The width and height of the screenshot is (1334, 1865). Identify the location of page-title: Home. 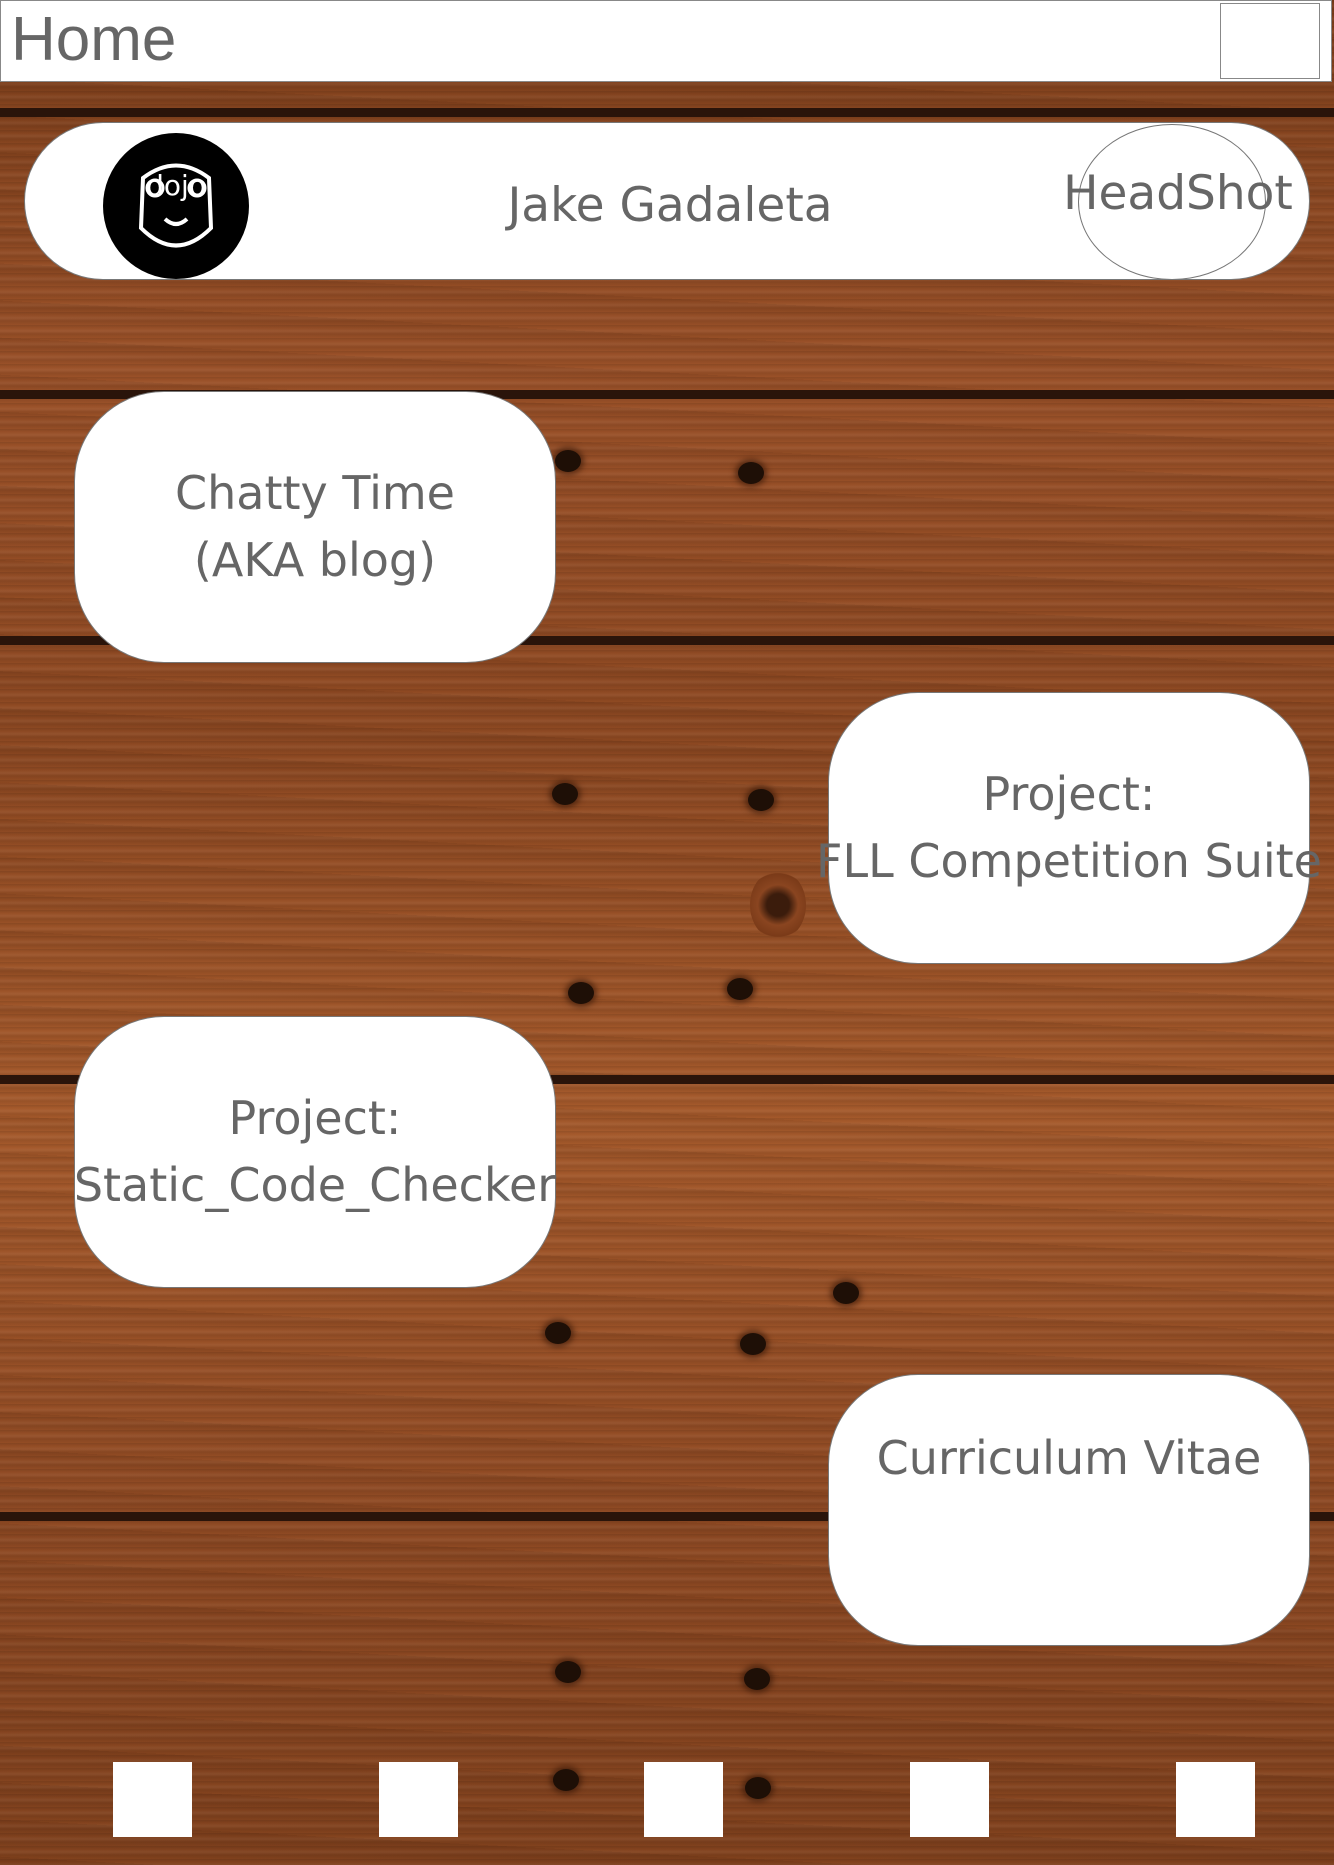
(94, 39).